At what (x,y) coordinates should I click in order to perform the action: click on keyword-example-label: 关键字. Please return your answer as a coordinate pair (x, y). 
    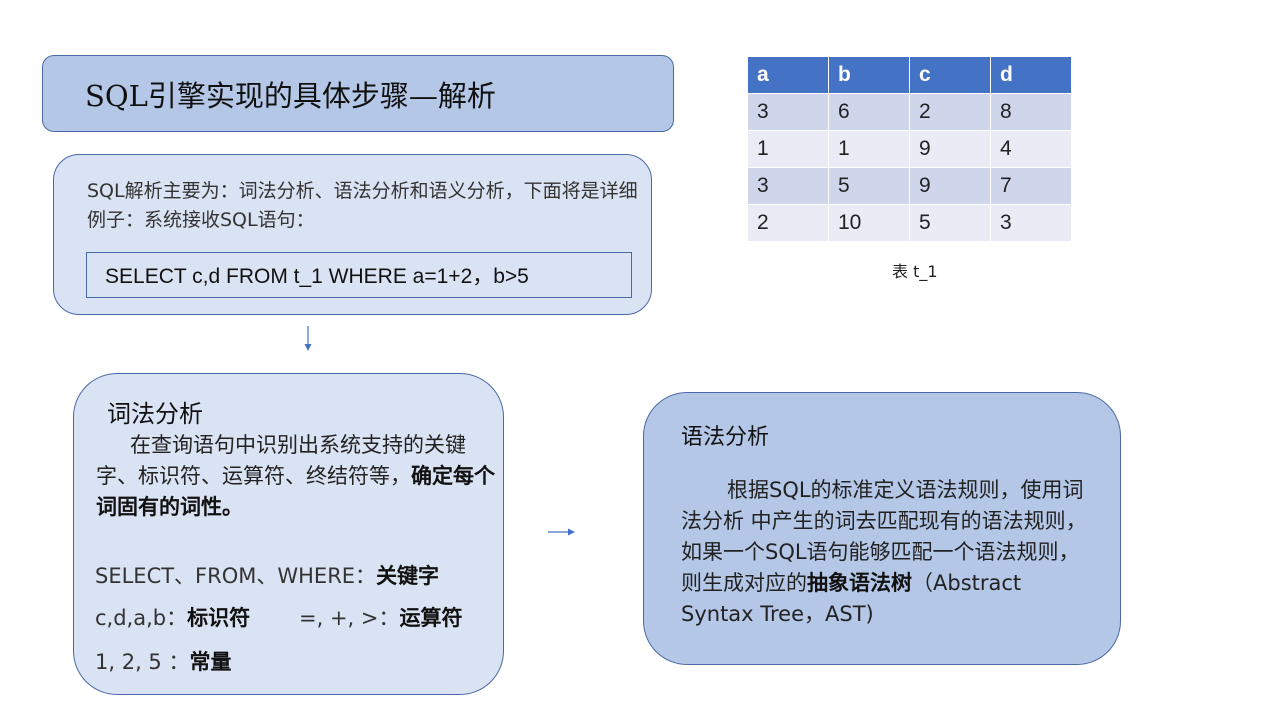
    Looking at the image, I should click on (408, 576).